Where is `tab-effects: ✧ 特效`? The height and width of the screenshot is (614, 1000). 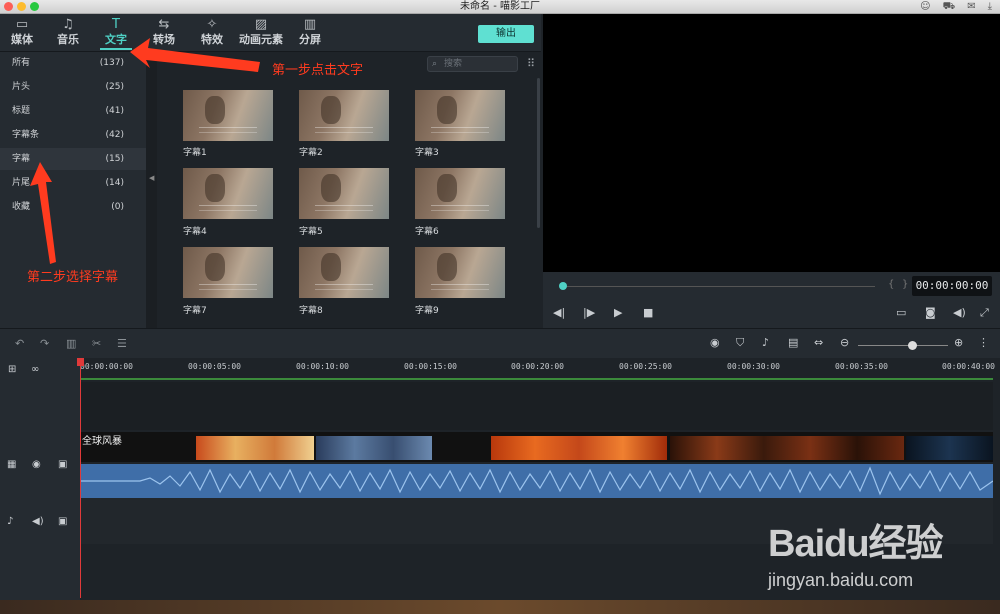 tab-effects: ✧ 特效 is located at coordinates (212, 32).